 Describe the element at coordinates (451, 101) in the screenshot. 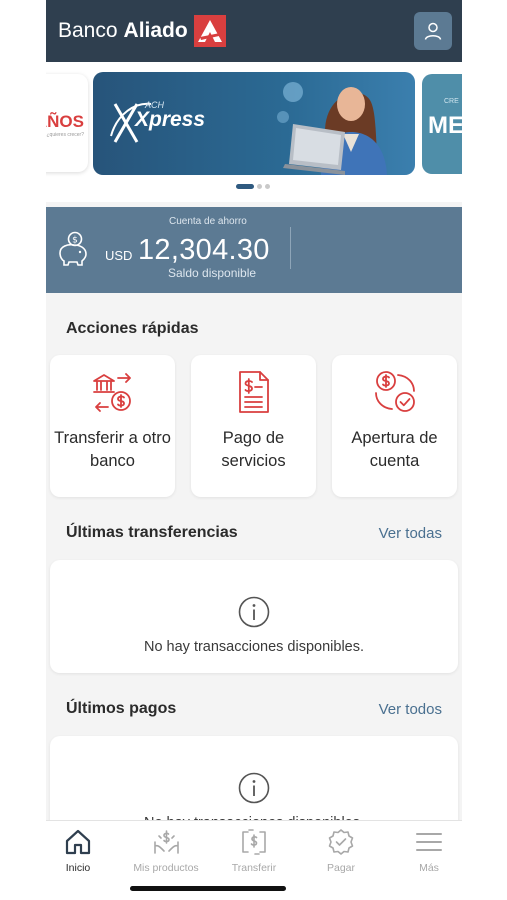

I see `promo-card-next-subtext: CRE` at that location.